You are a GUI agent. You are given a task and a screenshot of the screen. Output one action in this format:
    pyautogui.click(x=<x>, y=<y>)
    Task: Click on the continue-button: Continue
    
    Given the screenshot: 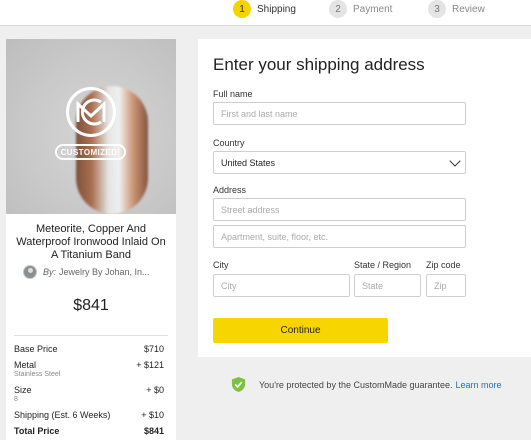 What is the action you would take?
    pyautogui.click(x=300, y=330)
    